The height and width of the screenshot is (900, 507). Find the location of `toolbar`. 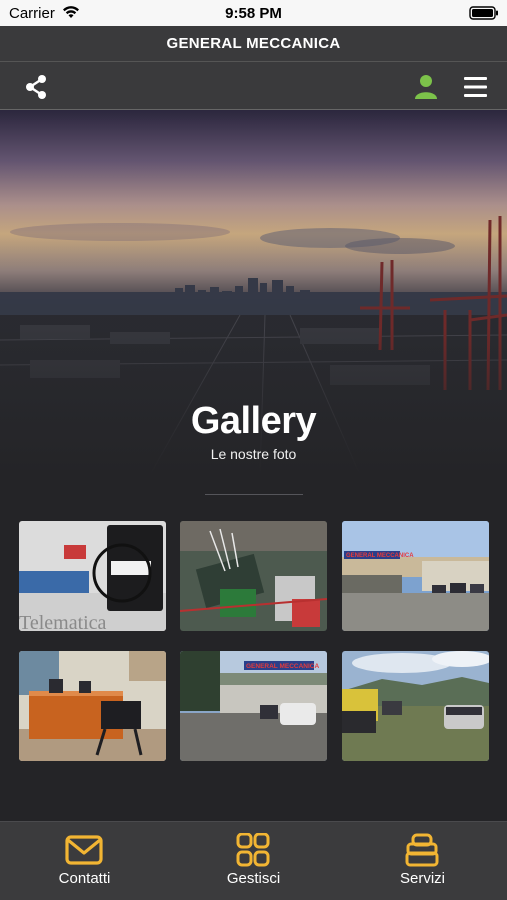

toolbar is located at coordinates (253, 86).